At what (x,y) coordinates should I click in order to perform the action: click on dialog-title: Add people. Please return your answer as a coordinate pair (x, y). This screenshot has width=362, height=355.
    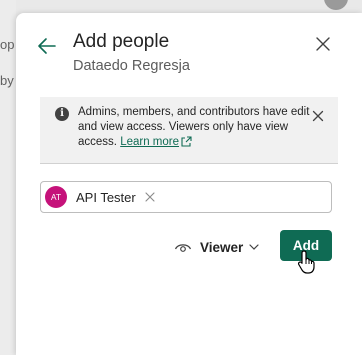
    Looking at the image, I should click on (121, 41).